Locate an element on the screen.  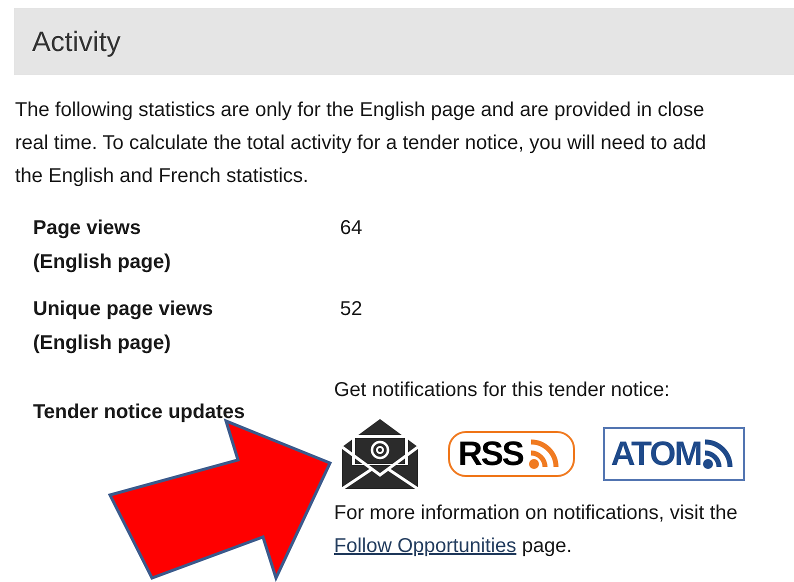
stat-label: Tender notice updates is located at coordinates (139, 412).